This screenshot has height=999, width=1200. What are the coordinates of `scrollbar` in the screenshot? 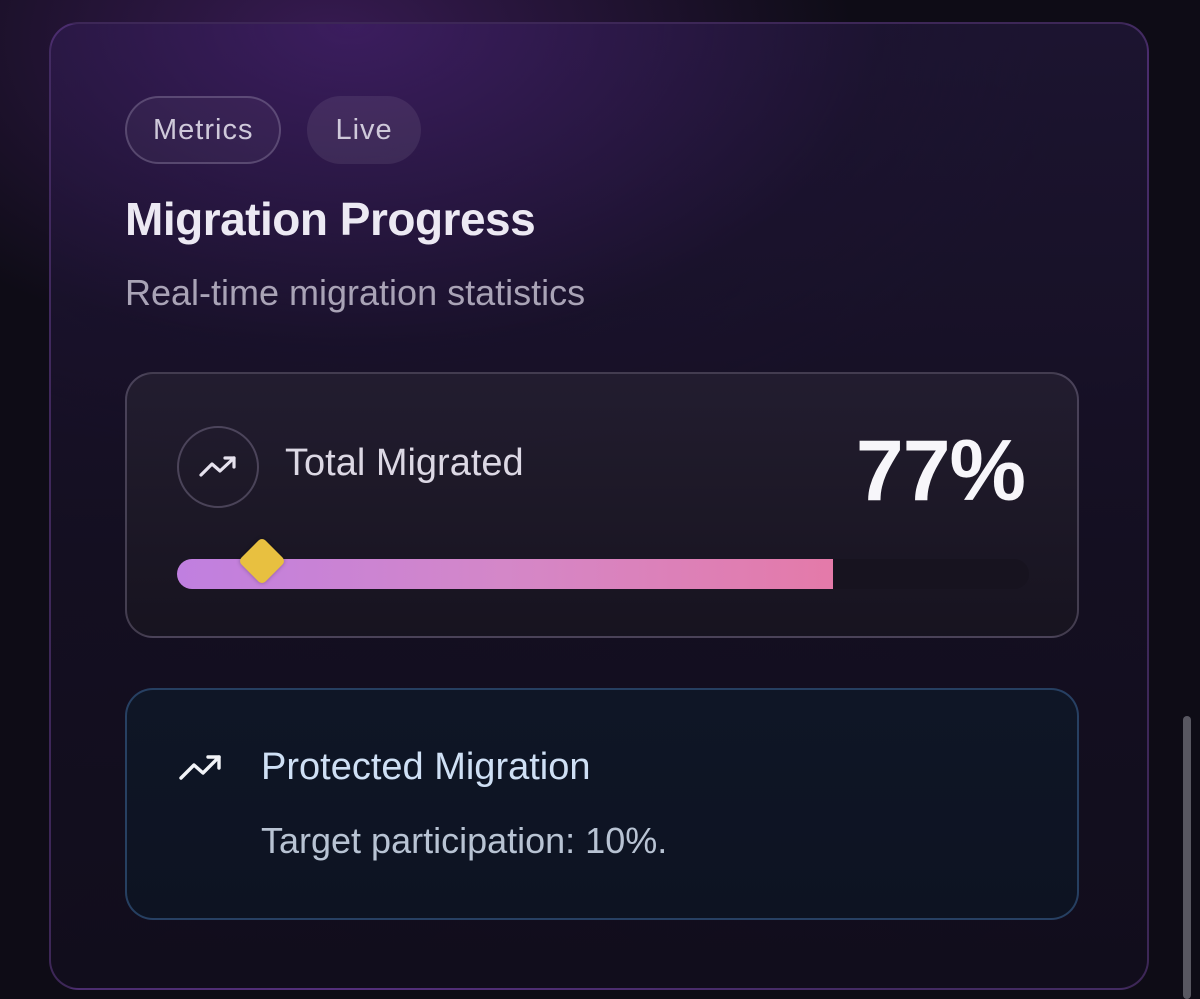 It's located at (1187, 857).